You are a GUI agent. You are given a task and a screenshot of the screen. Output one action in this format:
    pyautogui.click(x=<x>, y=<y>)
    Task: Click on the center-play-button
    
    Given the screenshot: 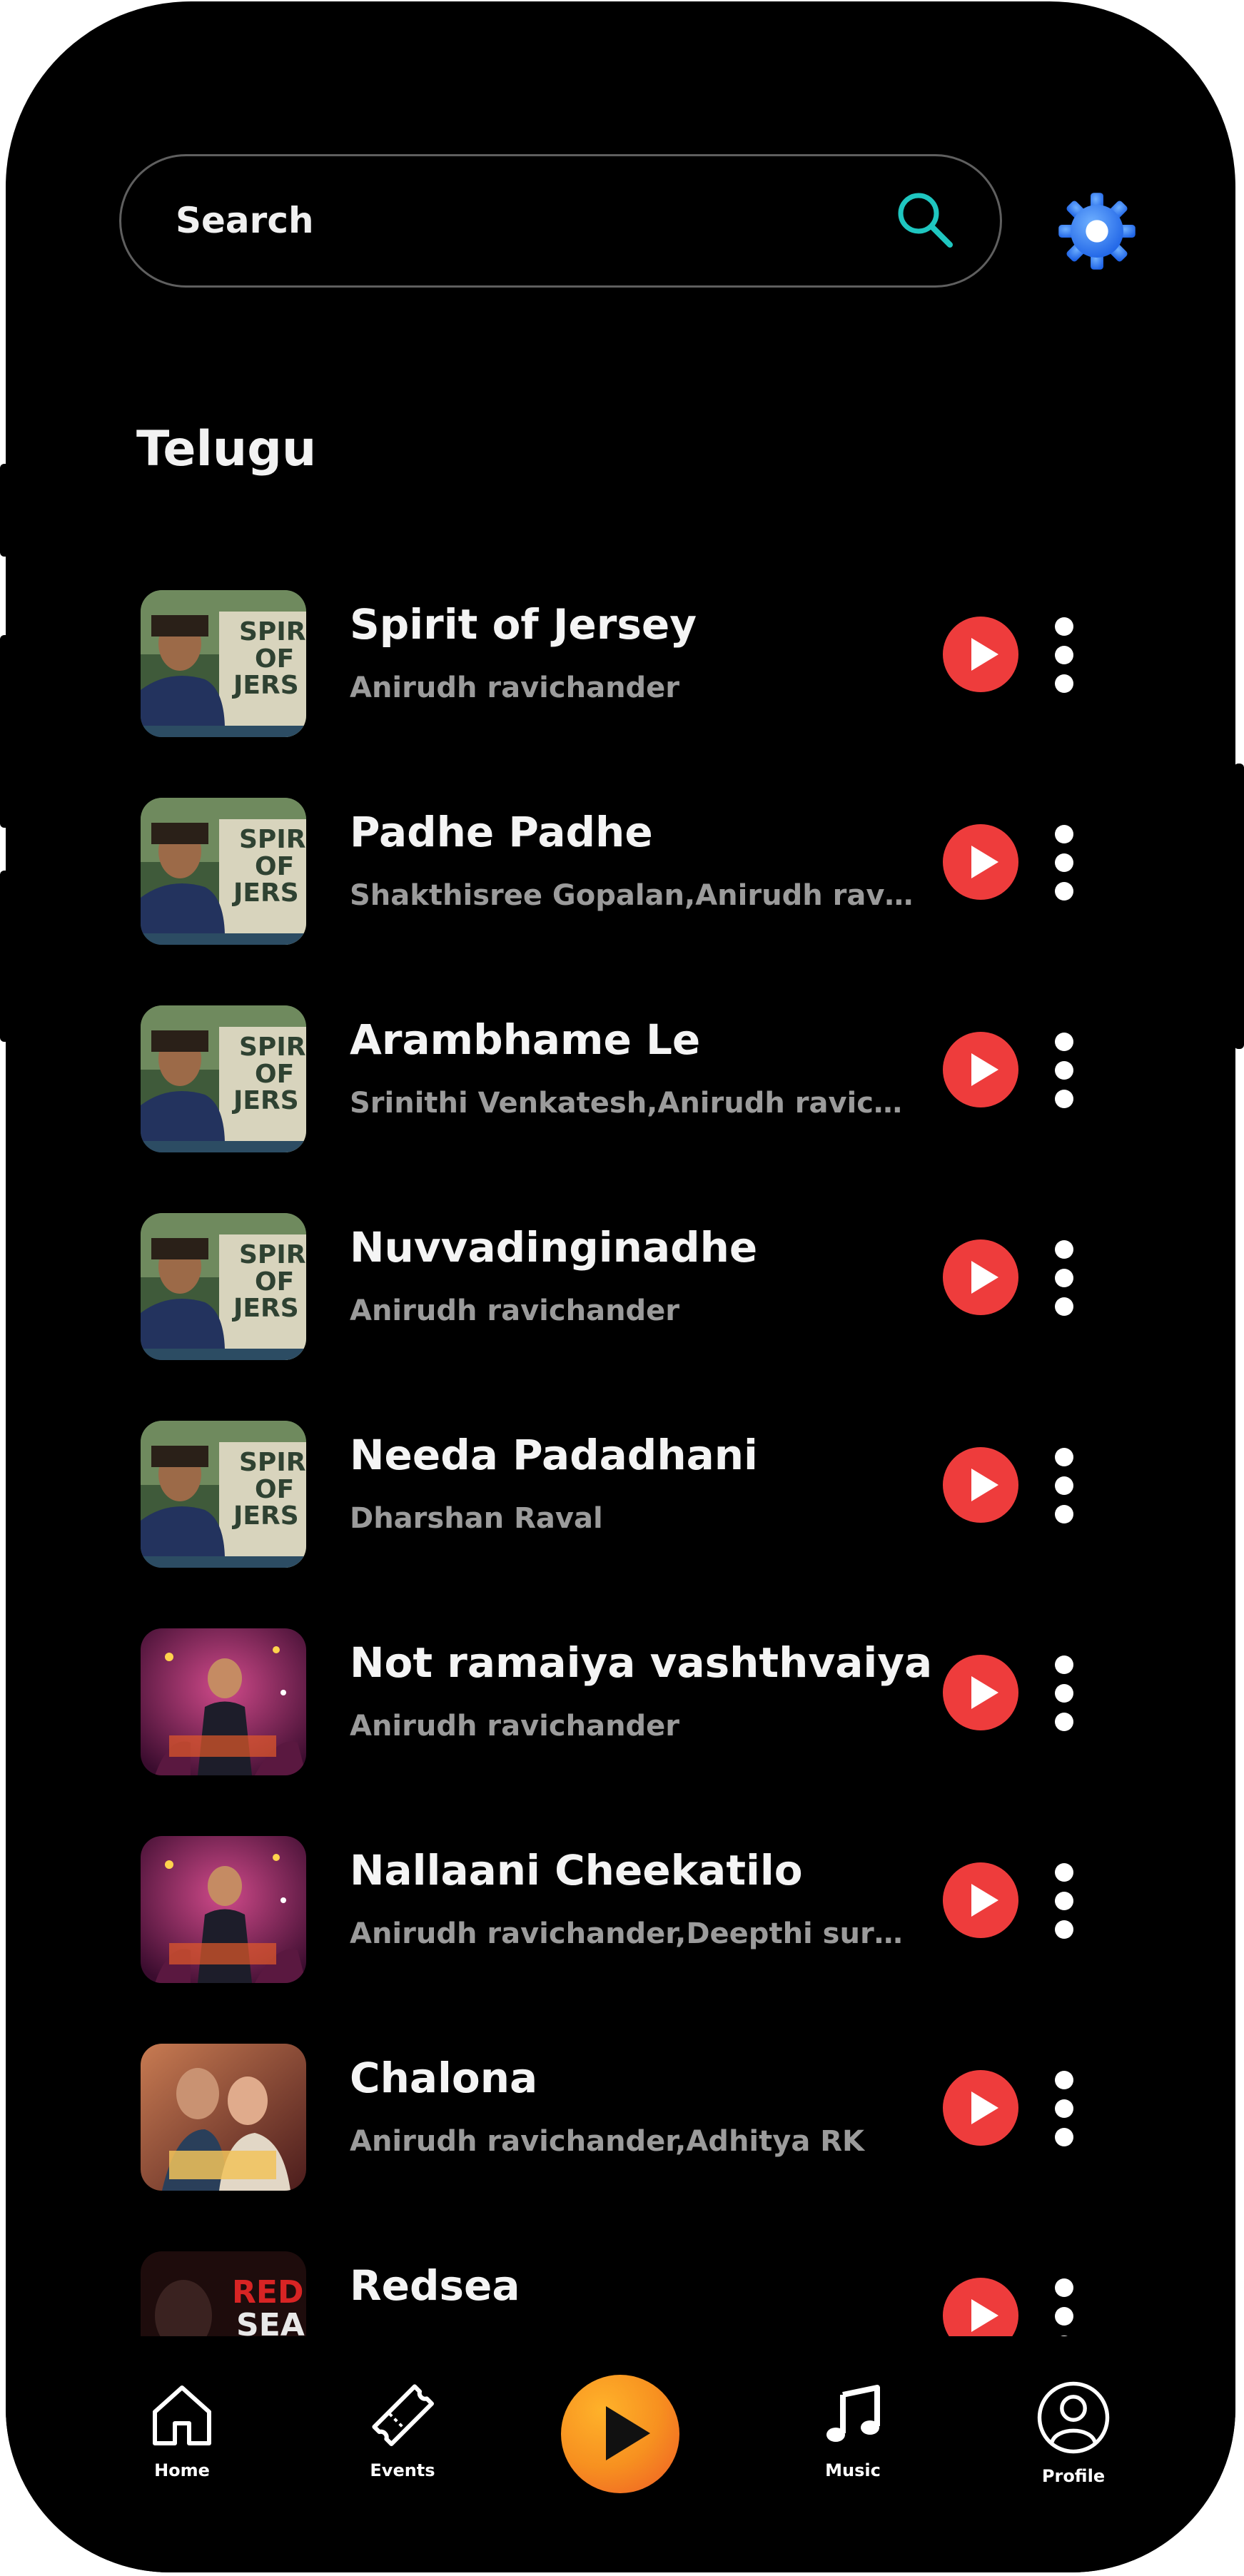 What is the action you would take?
    pyautogui.click(x=620, y=2434)
    